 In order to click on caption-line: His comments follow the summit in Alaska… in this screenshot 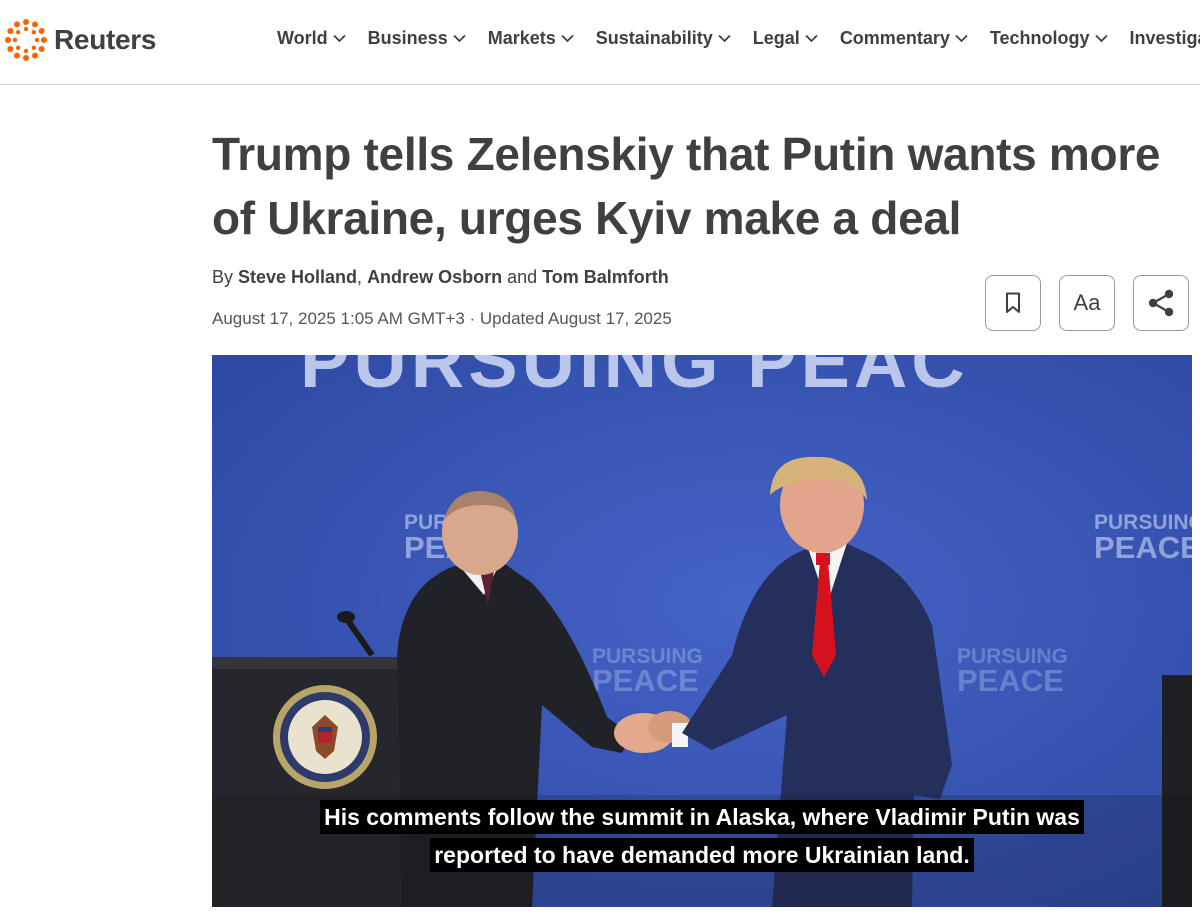, I will do `click(702, 817)`.